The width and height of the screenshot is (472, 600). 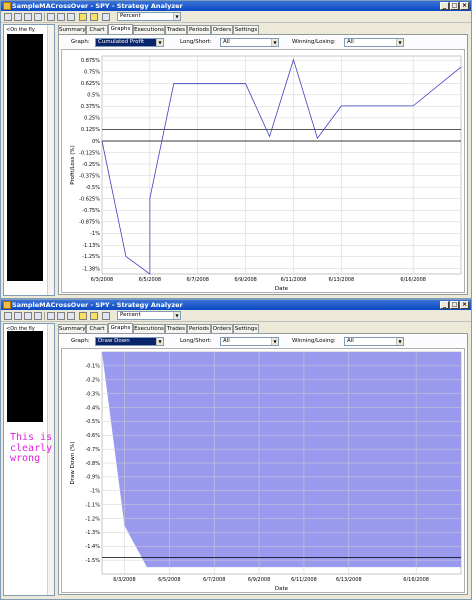 What do you see at coordinates (294, 280) in the screenshot?
I see `x-tick-label: 6/11/2008` at bounding box center [294, 280].